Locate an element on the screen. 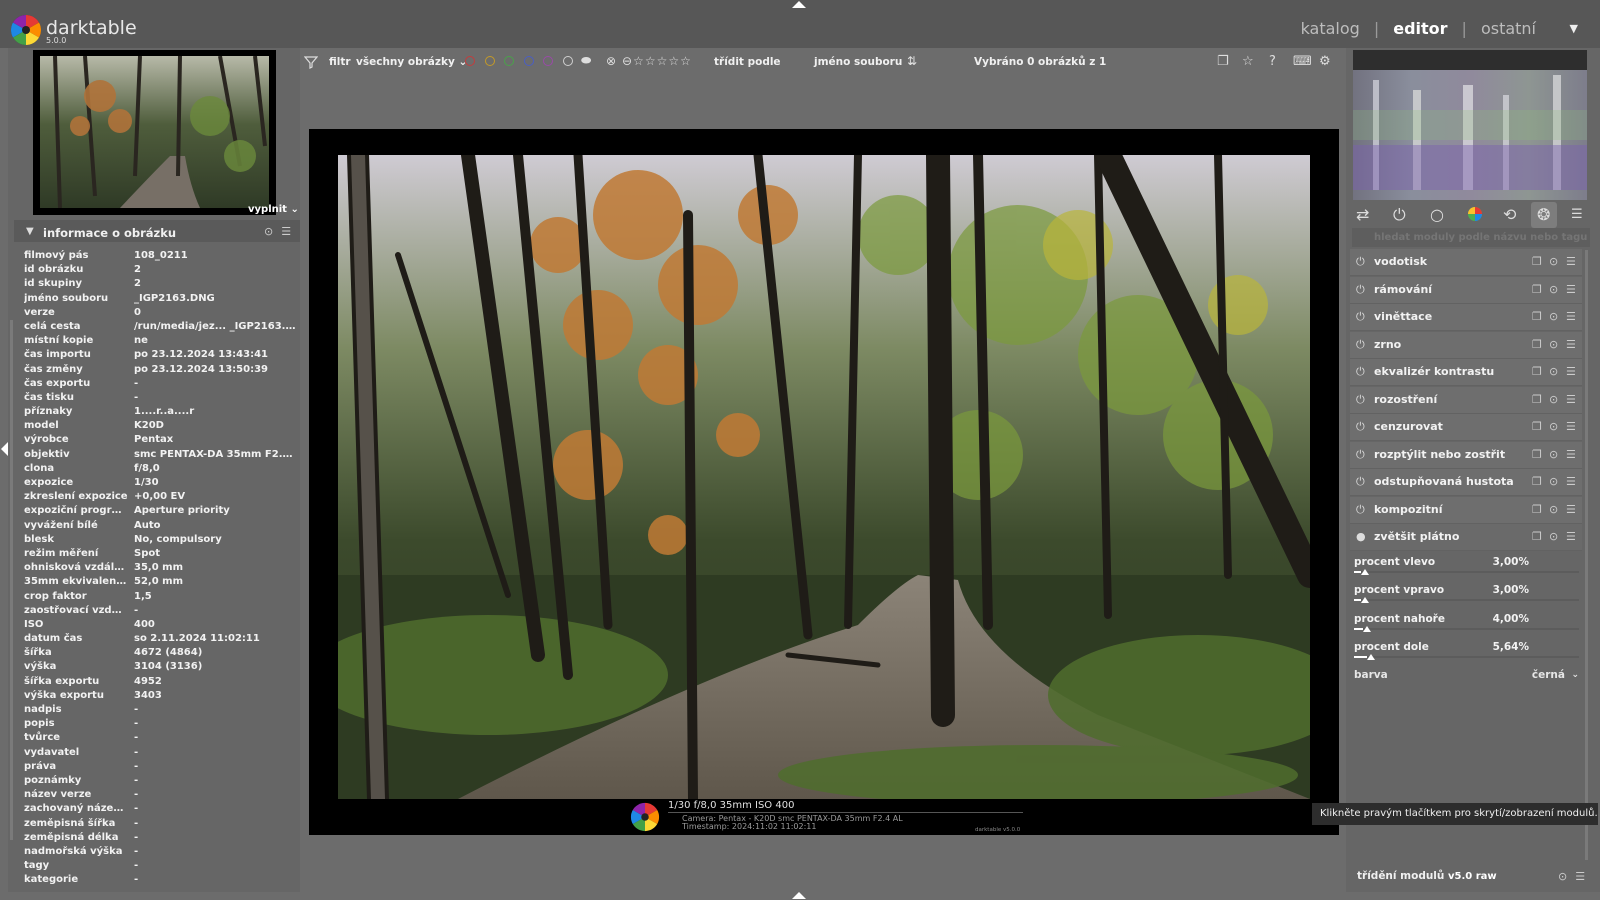 The image size is (1600, 900). module-header: ⏻ zrno ❐ ⊙ ☰ is located at coordinates (1466, 345).